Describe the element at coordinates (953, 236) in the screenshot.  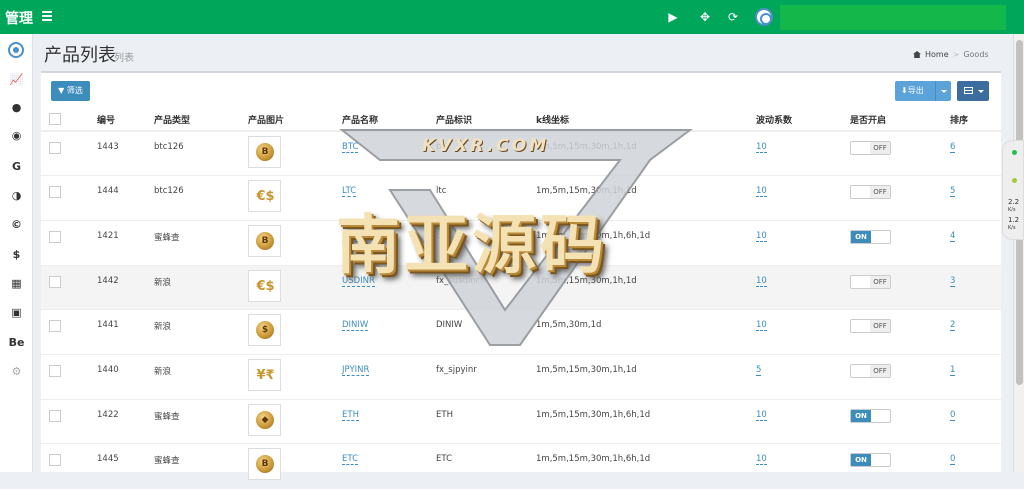
I see `sort-link: 4` at that location.